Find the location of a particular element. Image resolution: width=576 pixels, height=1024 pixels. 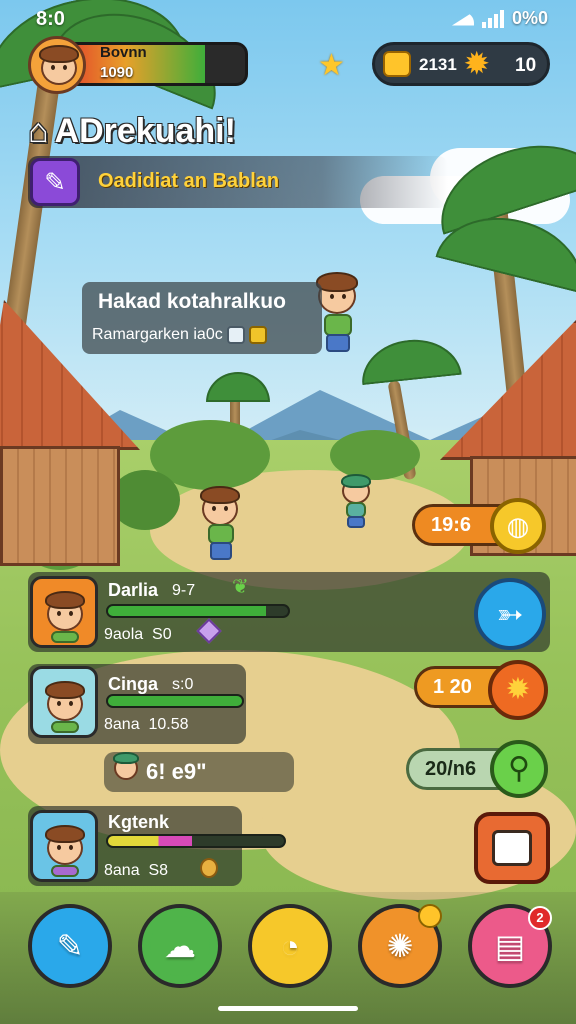

battery-text: 0%0 is located at coordinates (529, 18).